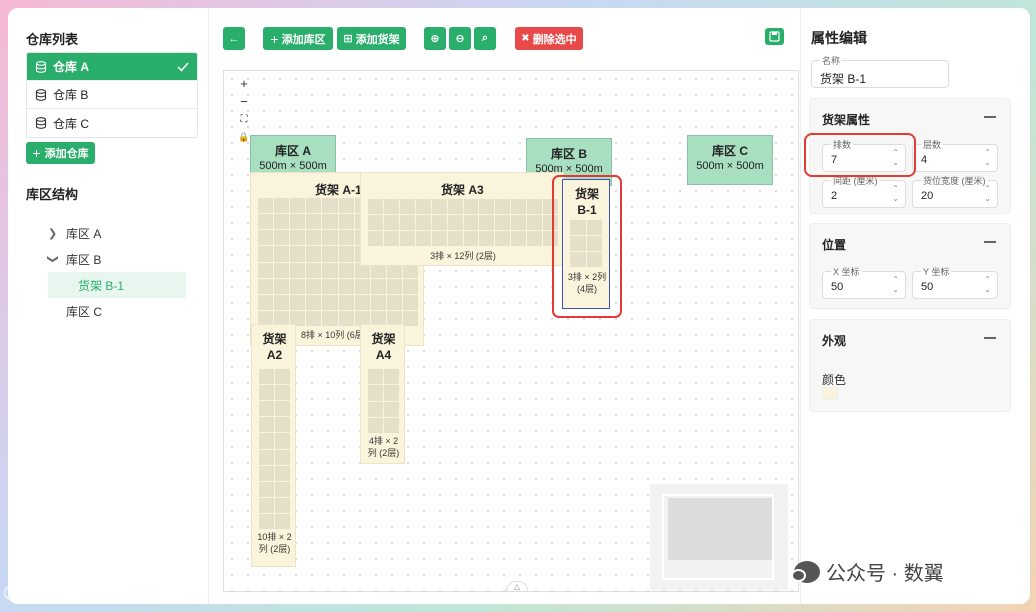  Describe the element at coordinates (36, 153) in the screenshot. I see `plus-icon: +` at that location.